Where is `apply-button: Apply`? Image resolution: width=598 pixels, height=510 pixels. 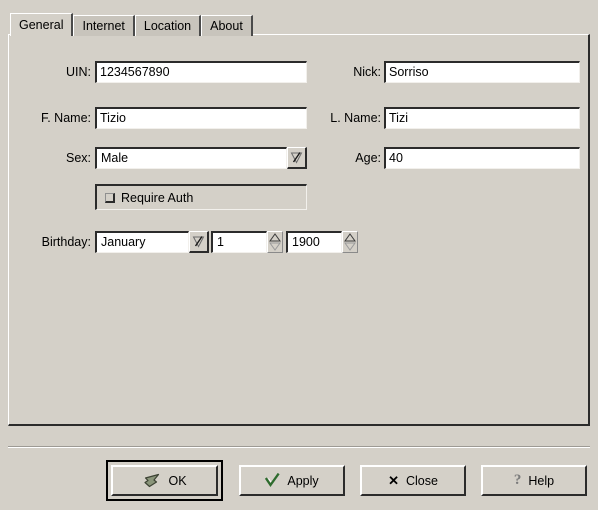
apply-button: Apply is located at coordinates (292, 480).